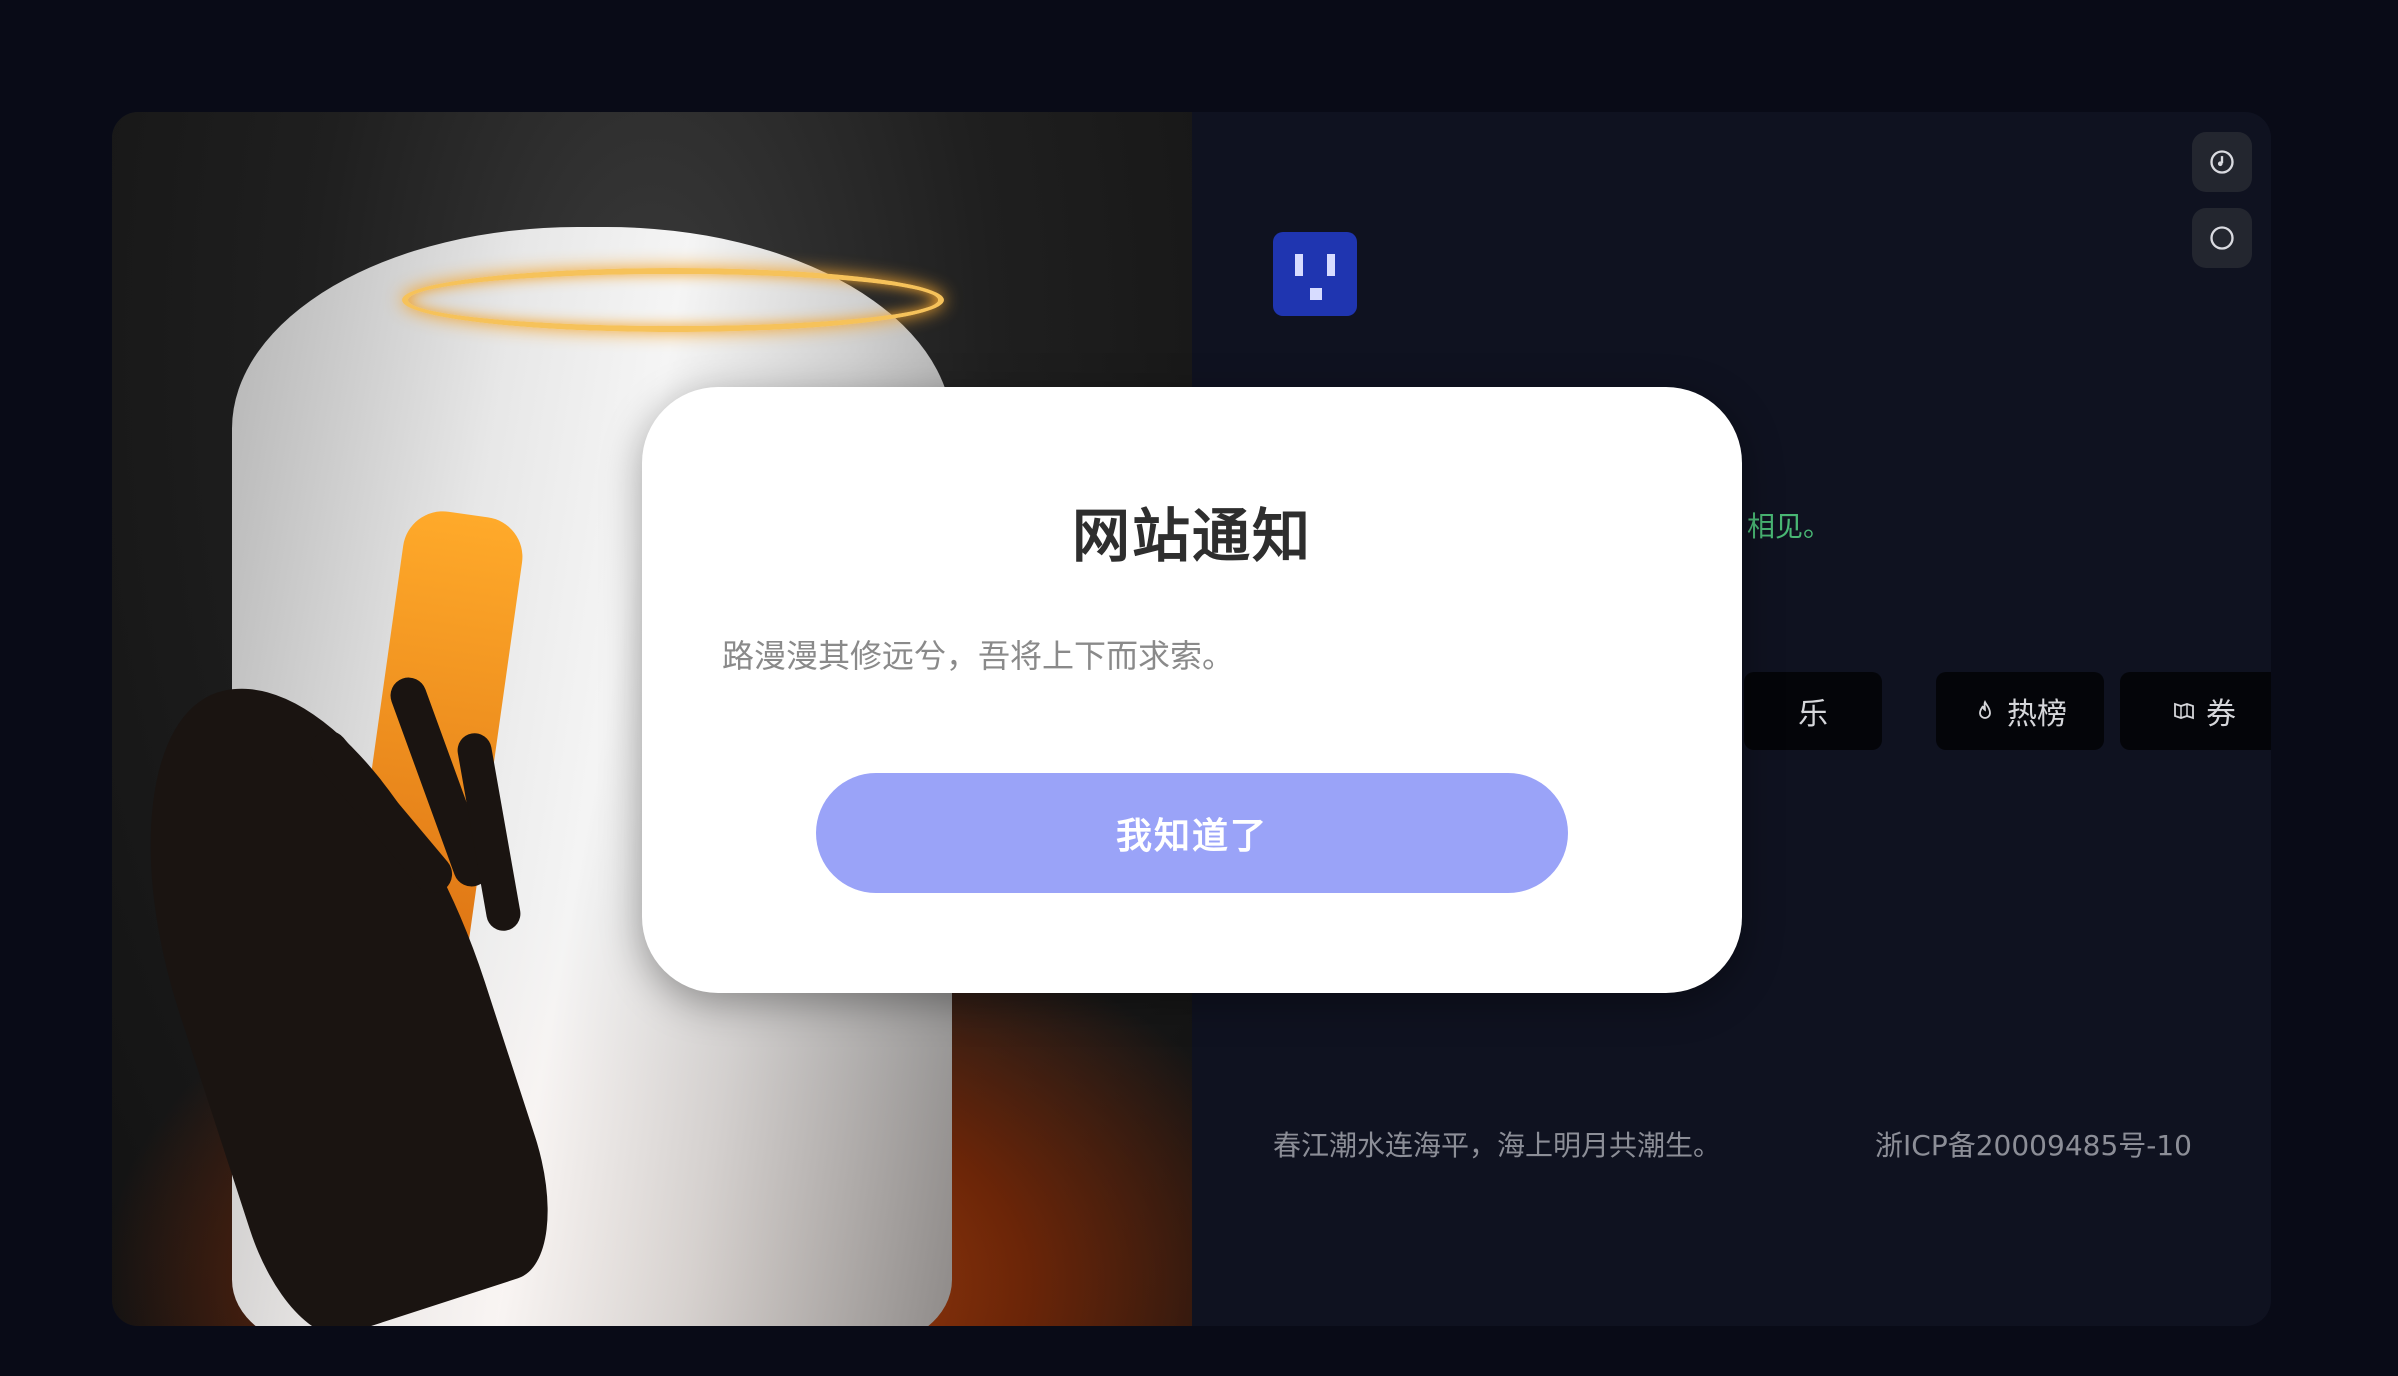 This screenshot has width=2398, height=1376. I want to click on dialog-title: 网站通知, so click(1191, 536).